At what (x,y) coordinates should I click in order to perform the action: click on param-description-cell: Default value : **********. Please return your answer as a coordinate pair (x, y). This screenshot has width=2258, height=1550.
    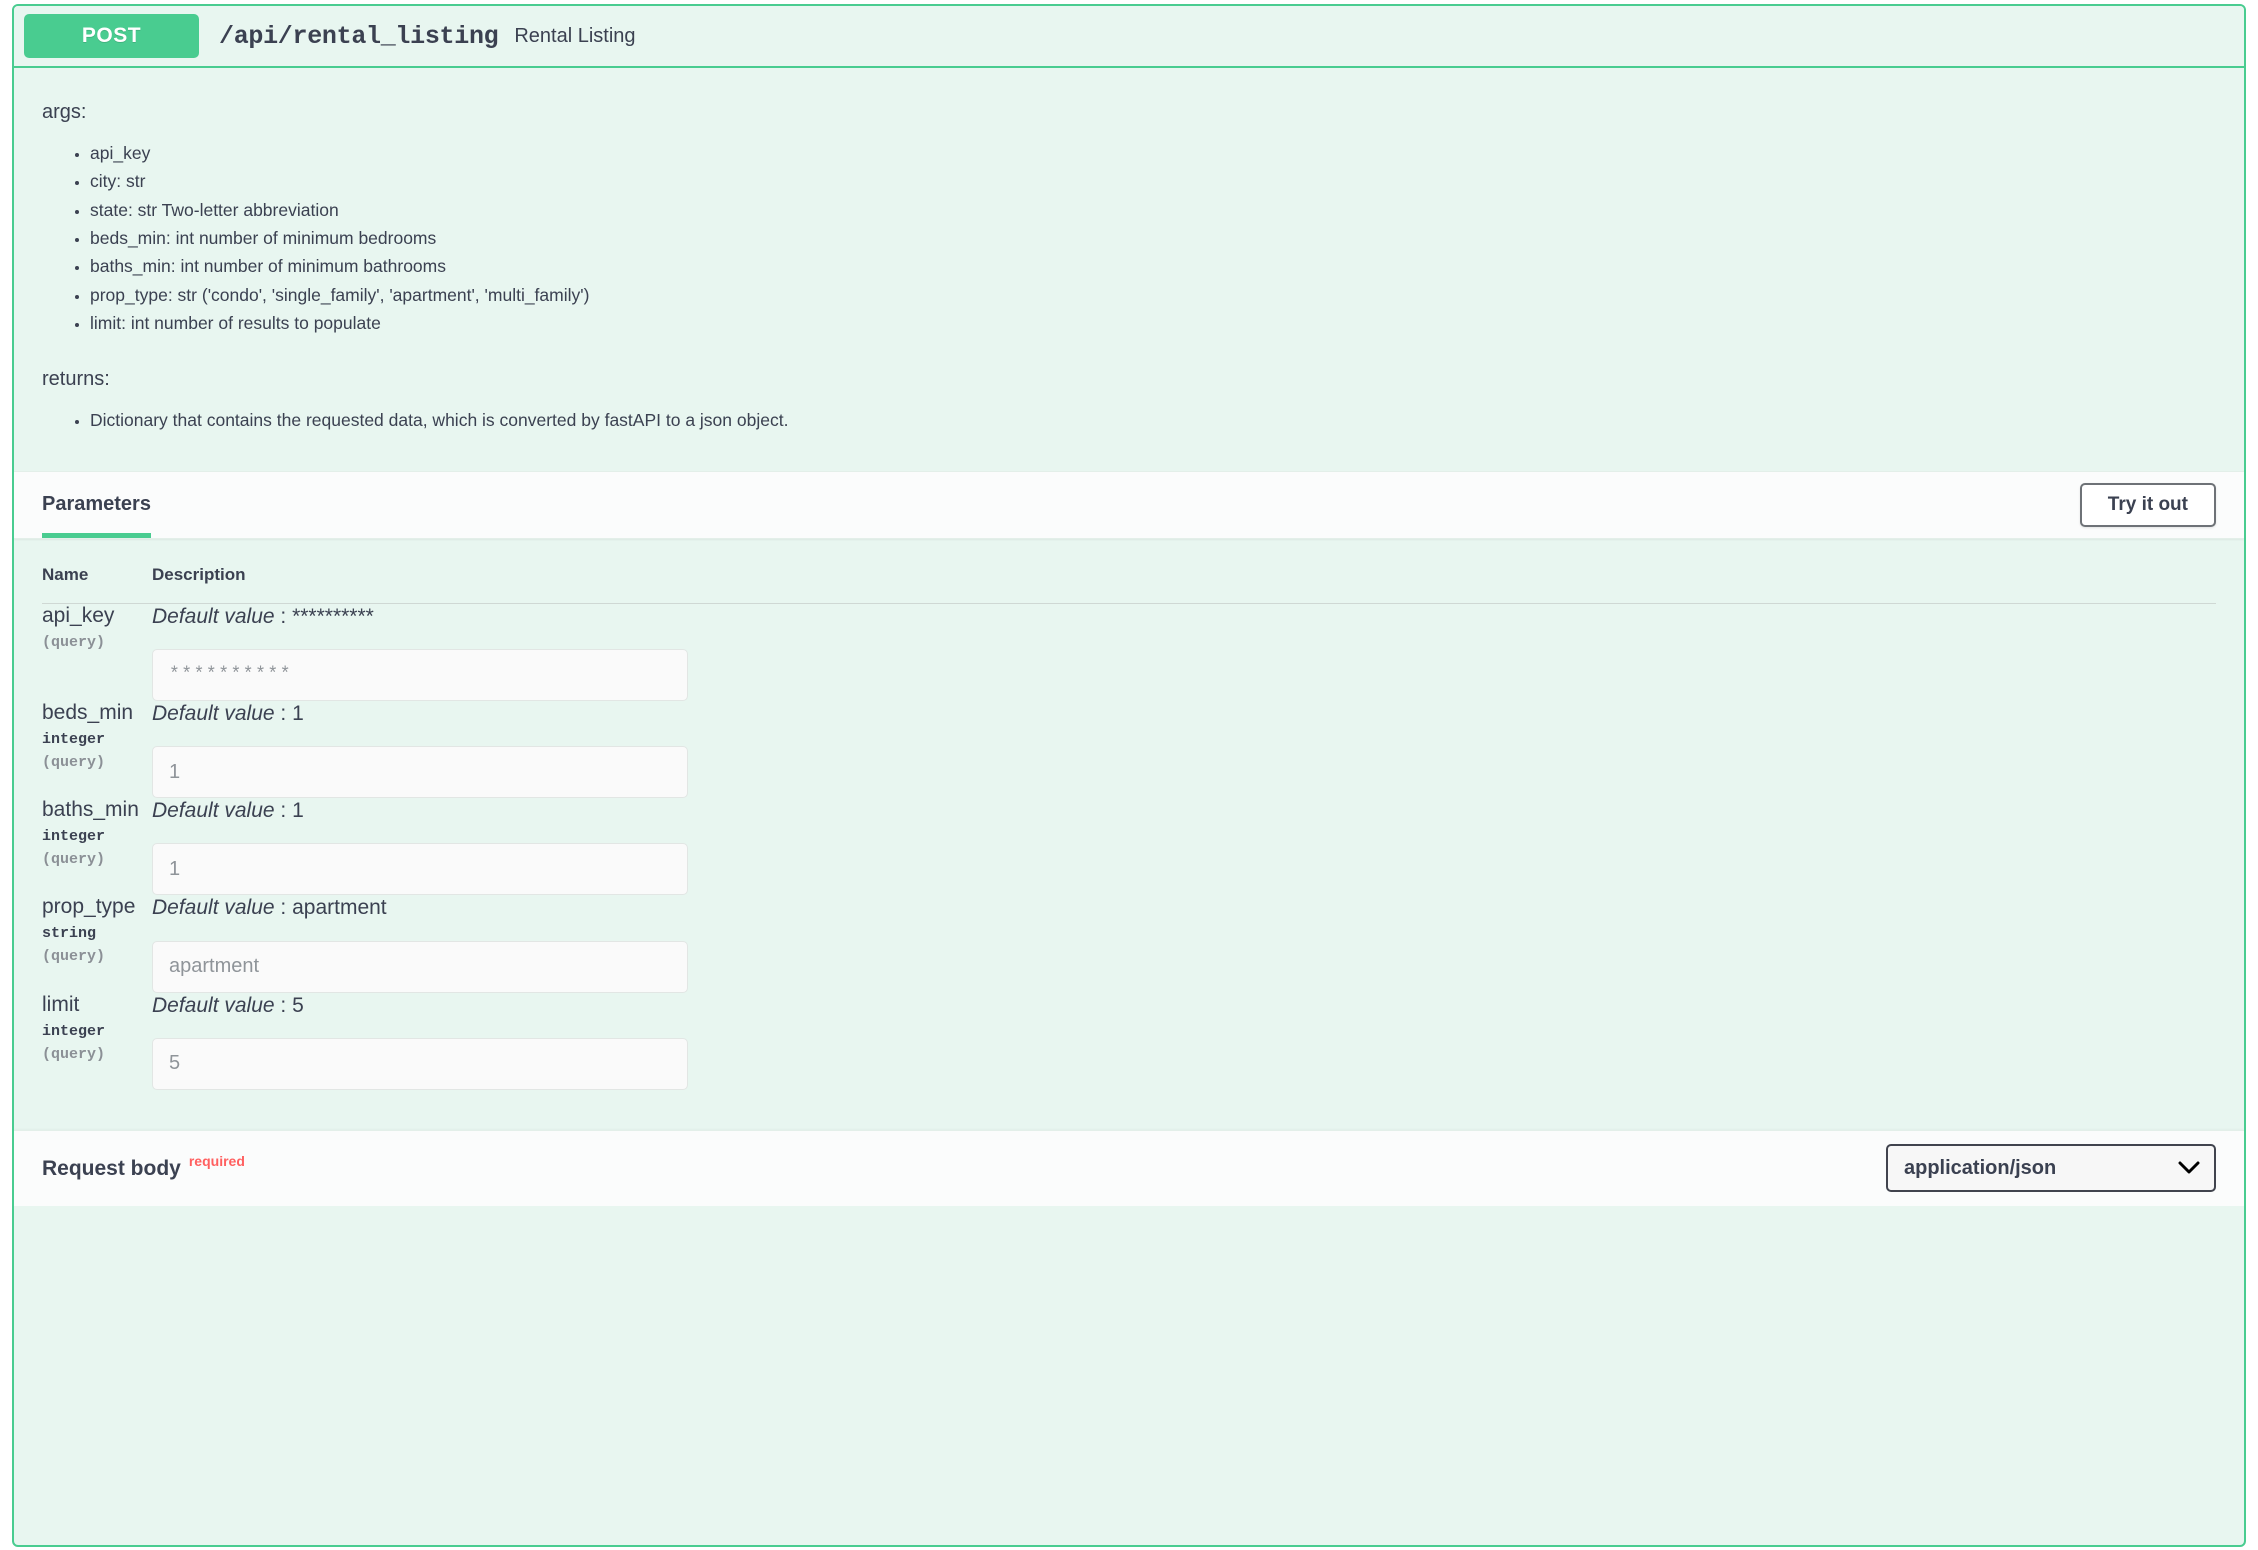
    Looking at the image, I should click on (1184, 652).